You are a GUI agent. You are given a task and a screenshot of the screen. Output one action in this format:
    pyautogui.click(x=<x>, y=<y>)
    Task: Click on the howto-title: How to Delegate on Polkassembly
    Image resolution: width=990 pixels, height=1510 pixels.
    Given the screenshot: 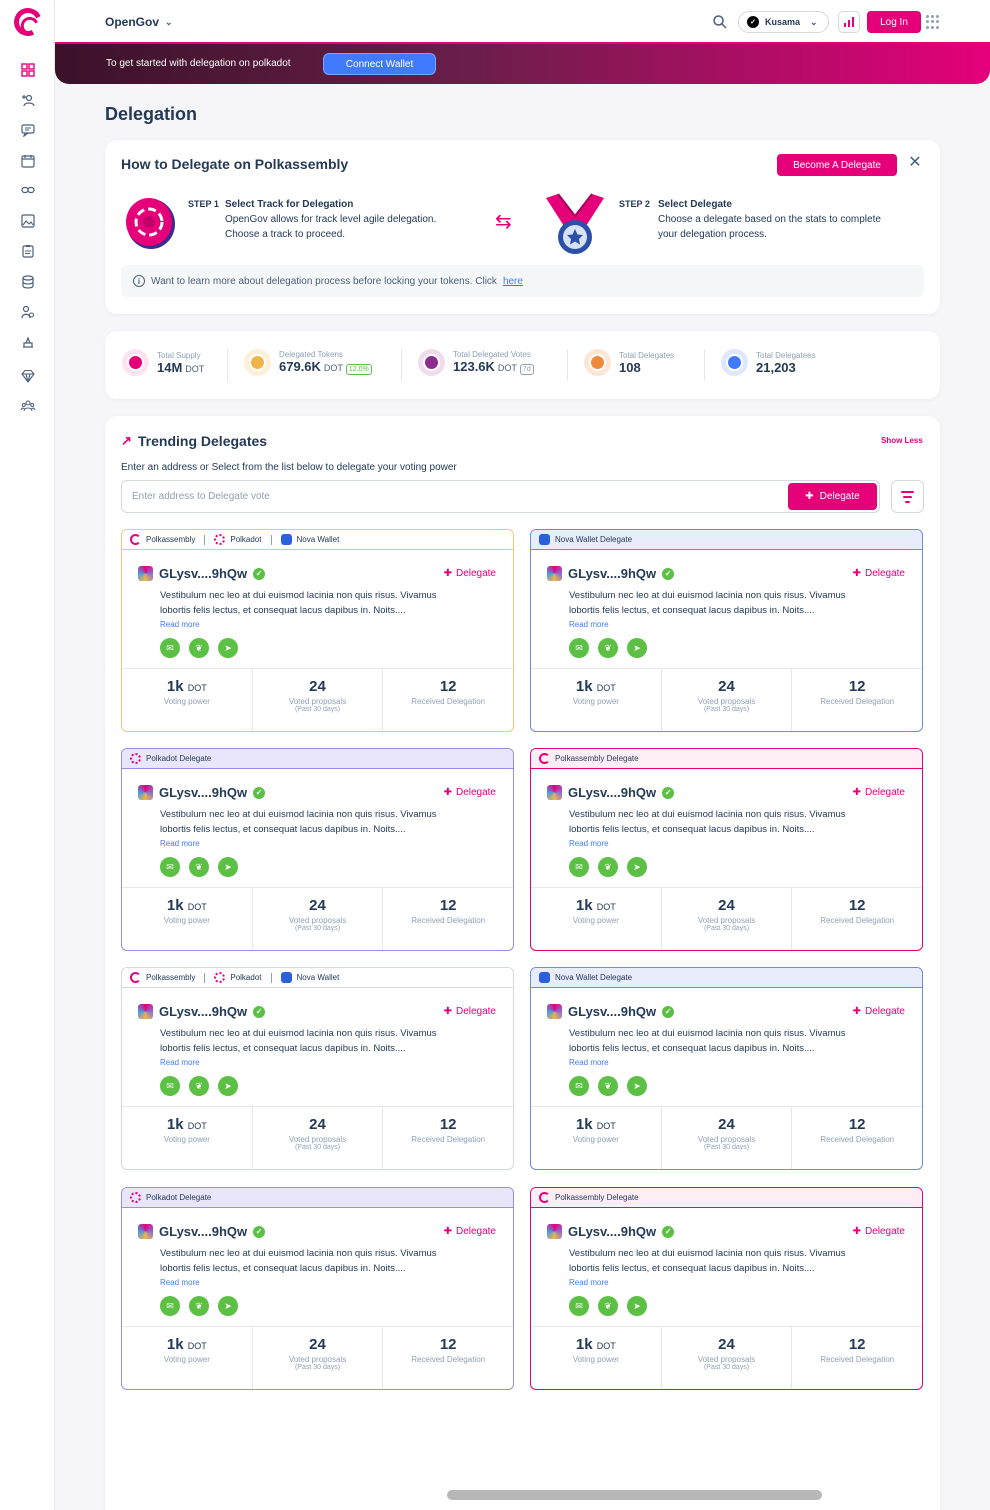 What is the action you would take?
    pyautogui.click(x=235, y=164)
    